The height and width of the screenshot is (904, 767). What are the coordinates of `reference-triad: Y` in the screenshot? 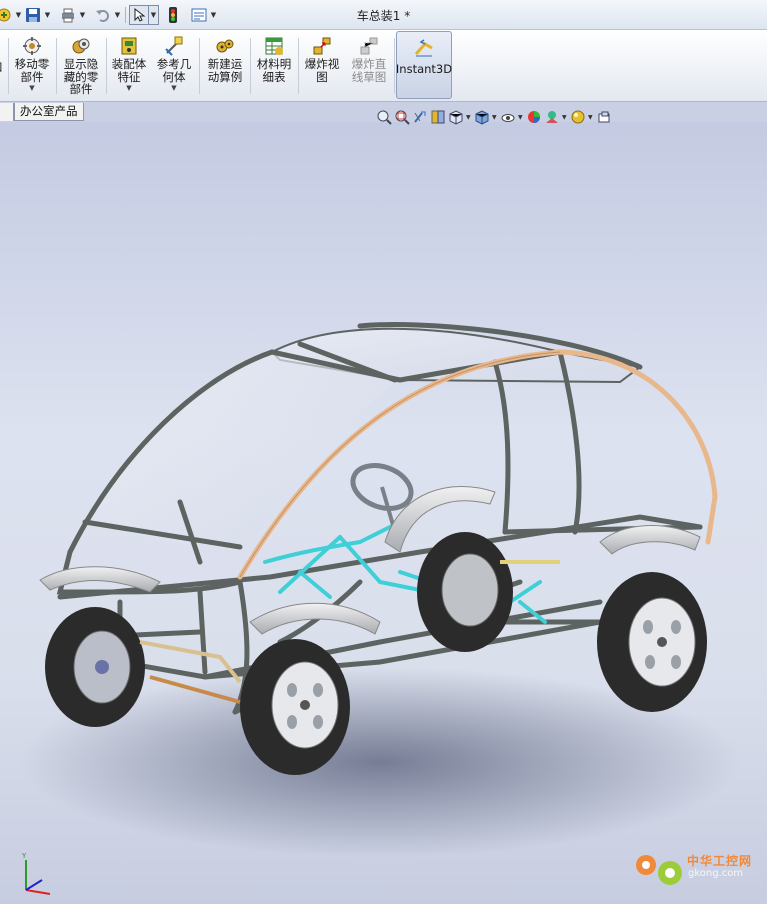 It's located at (36, 873).